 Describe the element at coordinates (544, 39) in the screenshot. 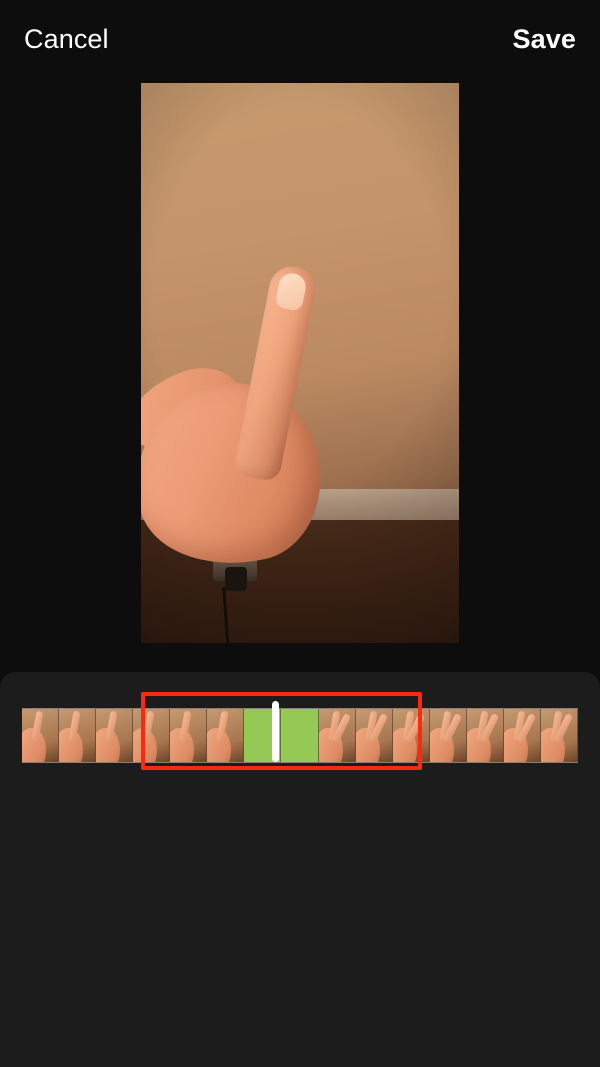

I see `save-button: Save` at that location.